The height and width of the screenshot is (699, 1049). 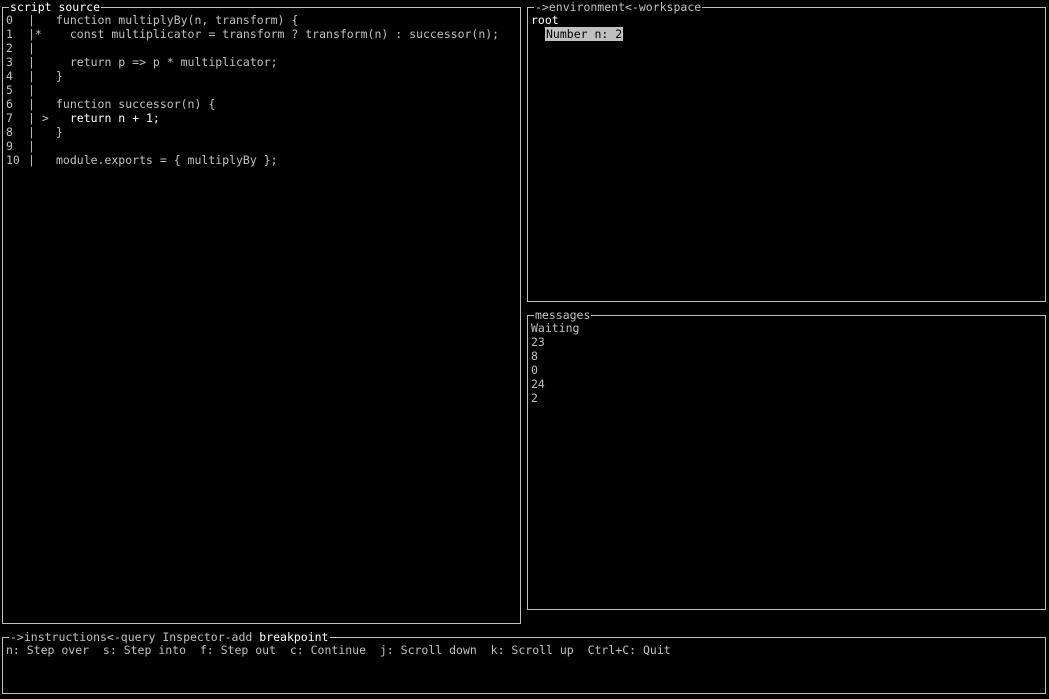 I want to click on line-number: 10, so click(x=13, y=160).